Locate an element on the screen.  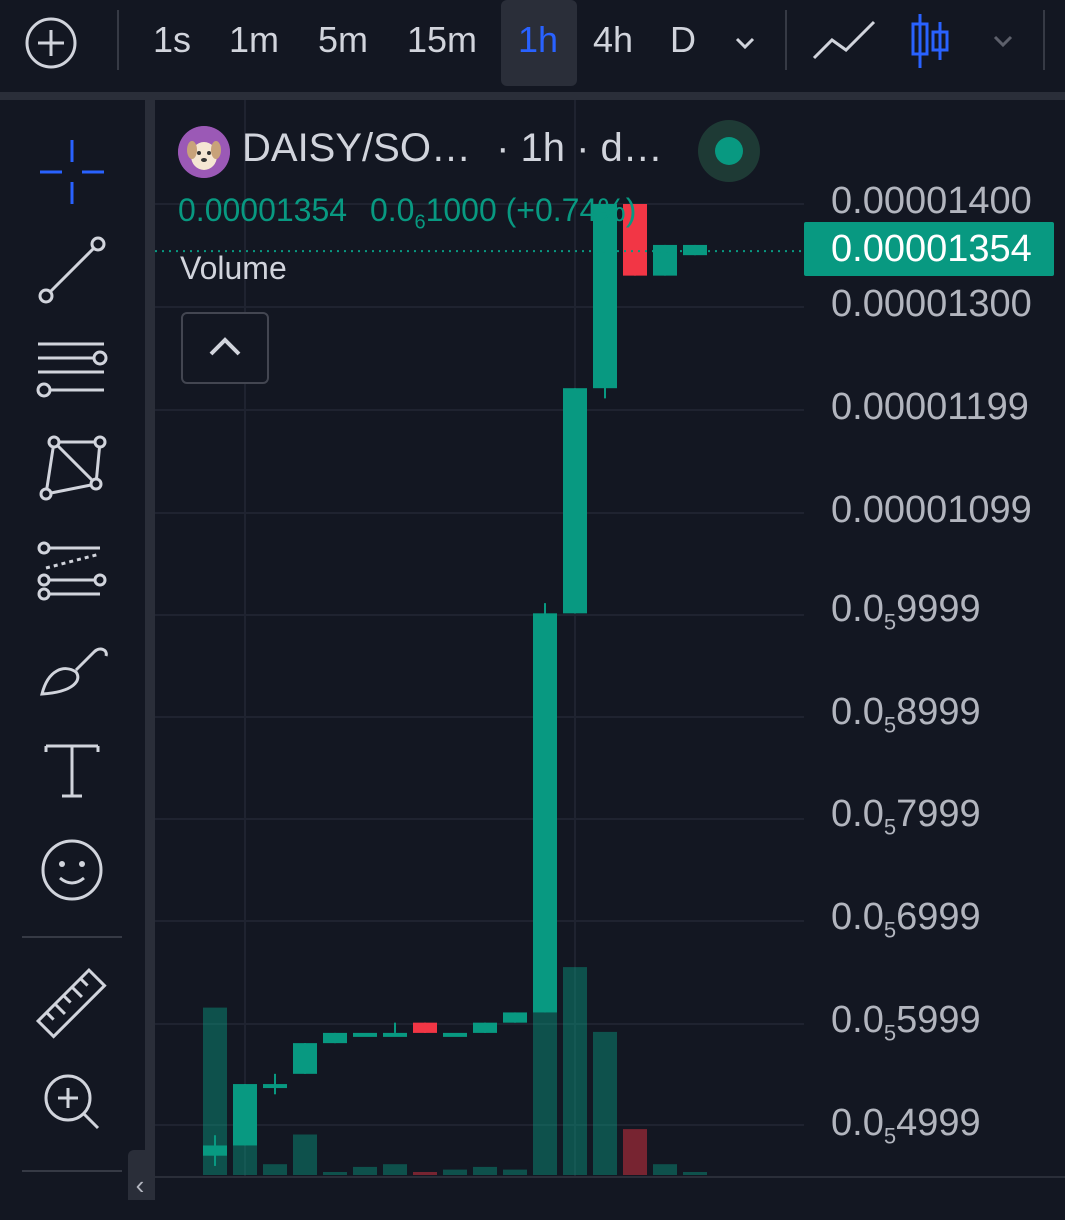
chevron-left-icon: ‹ is located at coordinates (140, 1185).